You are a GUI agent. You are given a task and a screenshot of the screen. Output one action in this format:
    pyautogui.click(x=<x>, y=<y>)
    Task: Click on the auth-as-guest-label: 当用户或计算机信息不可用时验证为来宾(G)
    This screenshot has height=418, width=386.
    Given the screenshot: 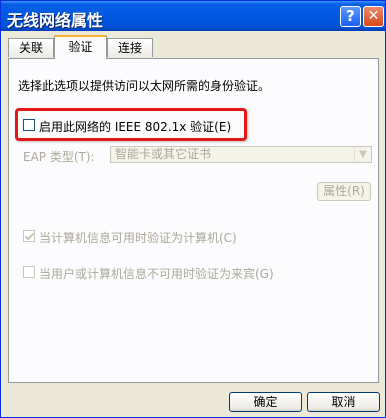 What is the action you would take?
    pyautogui.click(x=156, y=273)
    